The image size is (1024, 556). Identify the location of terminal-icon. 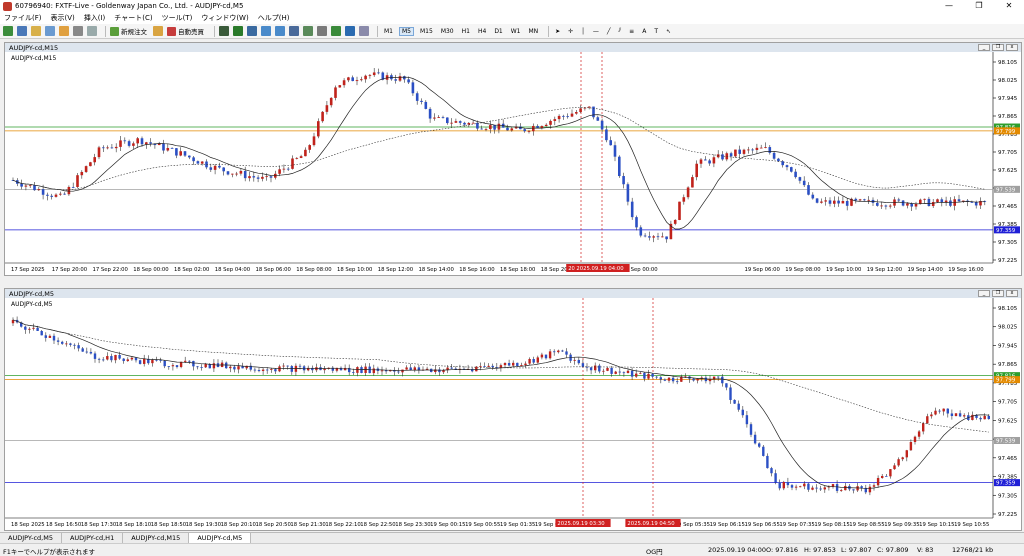
(78, 31).